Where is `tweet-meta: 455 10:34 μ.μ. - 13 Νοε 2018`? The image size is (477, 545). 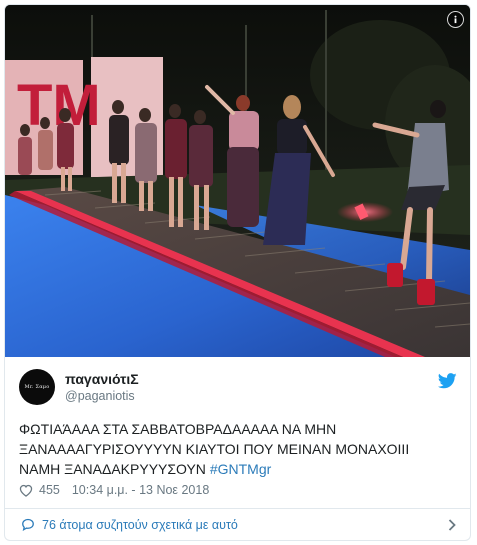
tweet-meta: 455 10:34 μ.μ. - 13 Νοε 2018 is located at coordinates (114, 490).